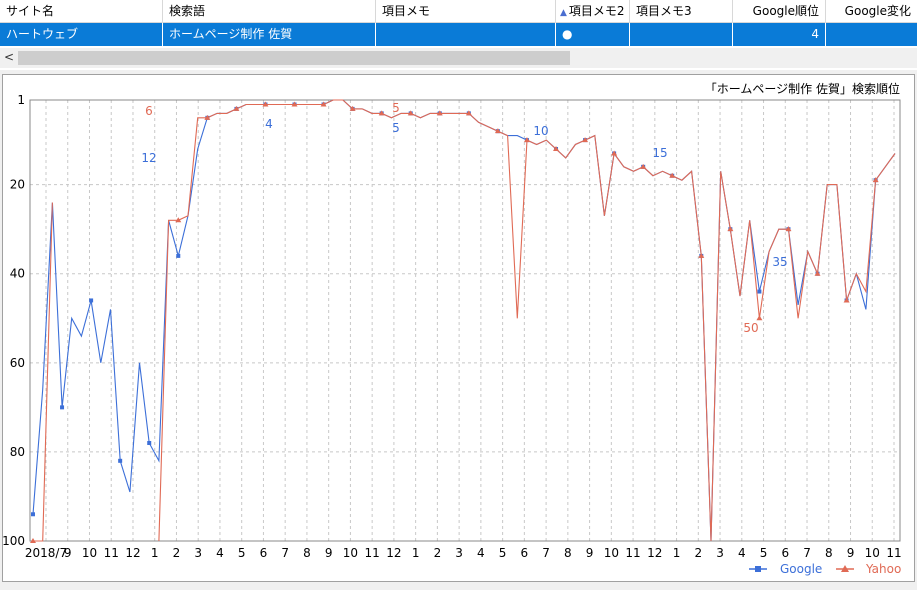 The image size is (917, 590). I want to click on y-tick-label: 80, so click(17, 452).